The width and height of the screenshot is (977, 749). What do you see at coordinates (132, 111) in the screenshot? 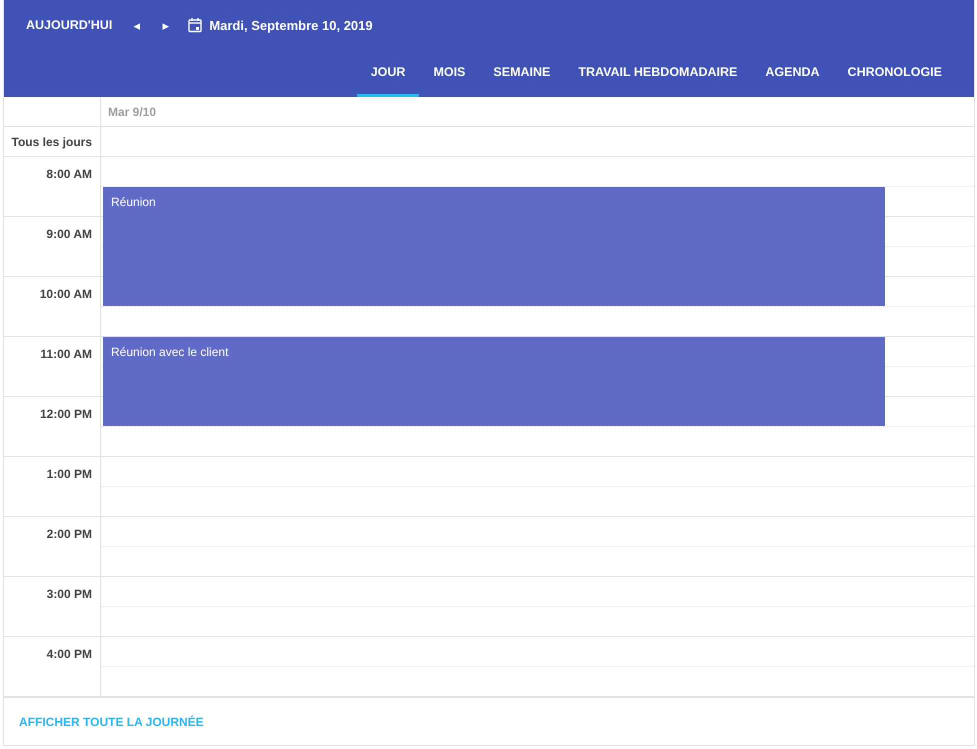
I see `day-header: Mar 9/10` at bounding box center [132, 111].